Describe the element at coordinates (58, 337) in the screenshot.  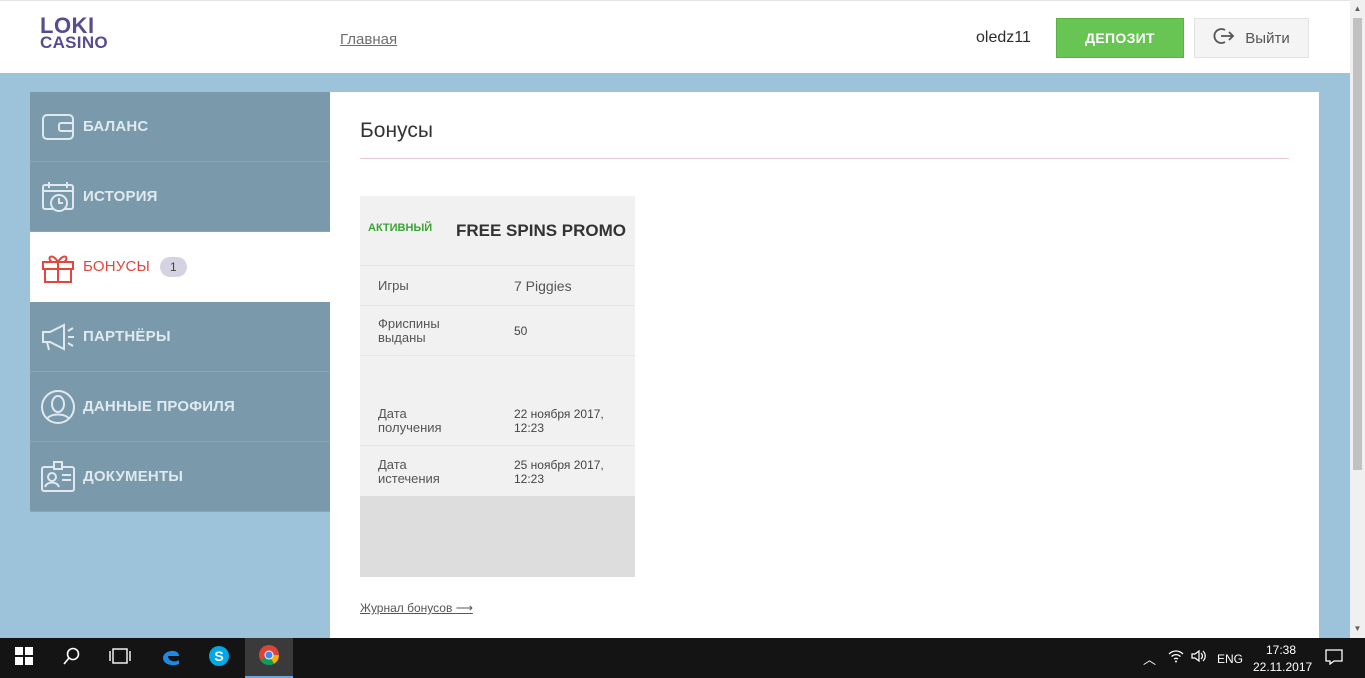
I see `megaphone-icon` at that location.